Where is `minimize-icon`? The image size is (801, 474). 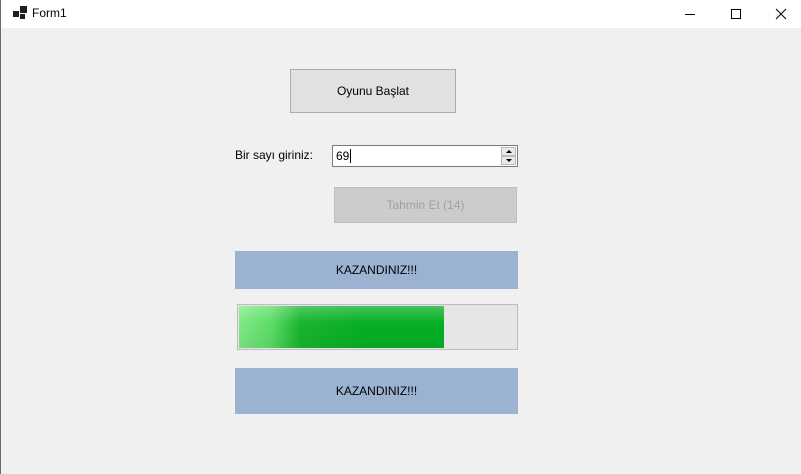 minimize-icon is located at coordinates (690, 14).